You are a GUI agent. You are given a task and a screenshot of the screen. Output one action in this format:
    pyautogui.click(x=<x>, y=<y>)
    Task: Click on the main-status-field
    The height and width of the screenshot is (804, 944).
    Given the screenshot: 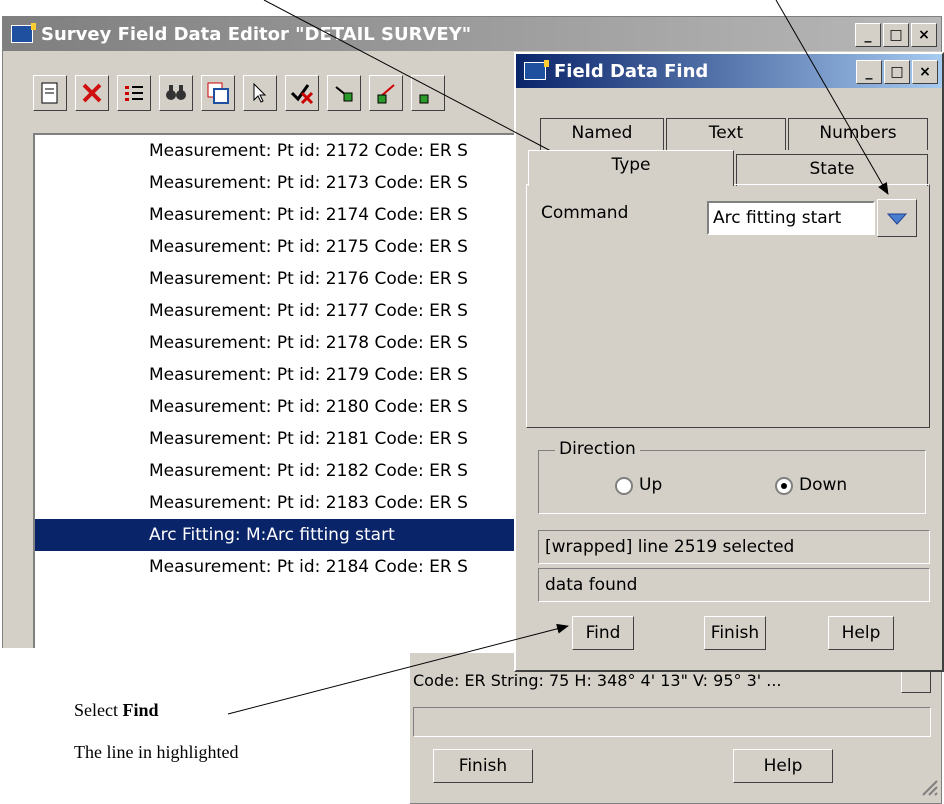 What is the action you would take?
    pyautogui.click(x=672, y=722)
    